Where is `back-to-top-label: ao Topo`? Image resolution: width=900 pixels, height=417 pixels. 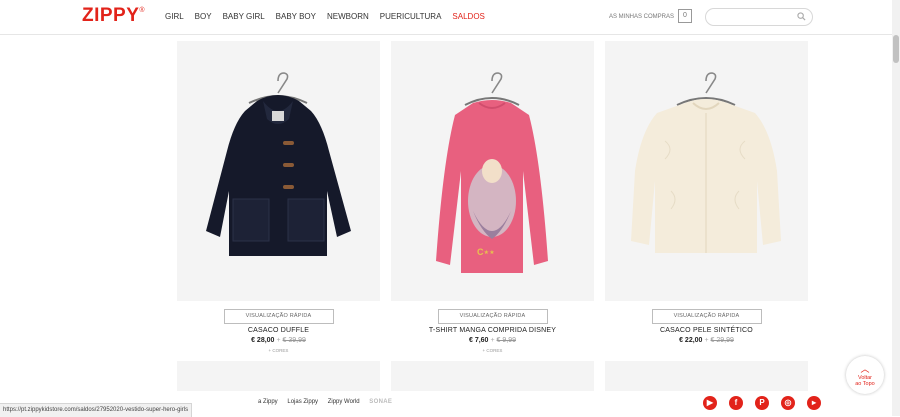
back-to-top-label: ao Topo is located at coordinates (865, 384).